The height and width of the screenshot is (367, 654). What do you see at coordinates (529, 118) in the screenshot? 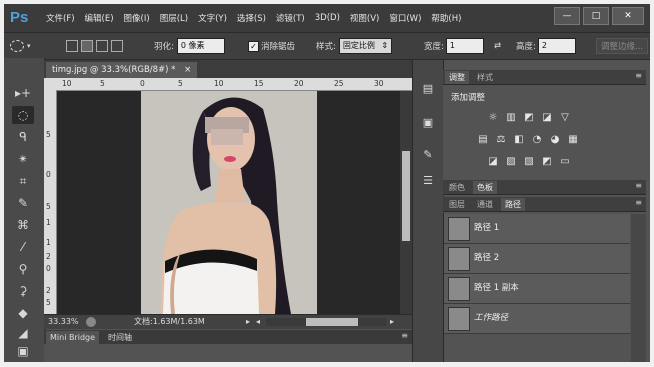
I see `curves-icon: ◩` at bounding box center [529, 118].